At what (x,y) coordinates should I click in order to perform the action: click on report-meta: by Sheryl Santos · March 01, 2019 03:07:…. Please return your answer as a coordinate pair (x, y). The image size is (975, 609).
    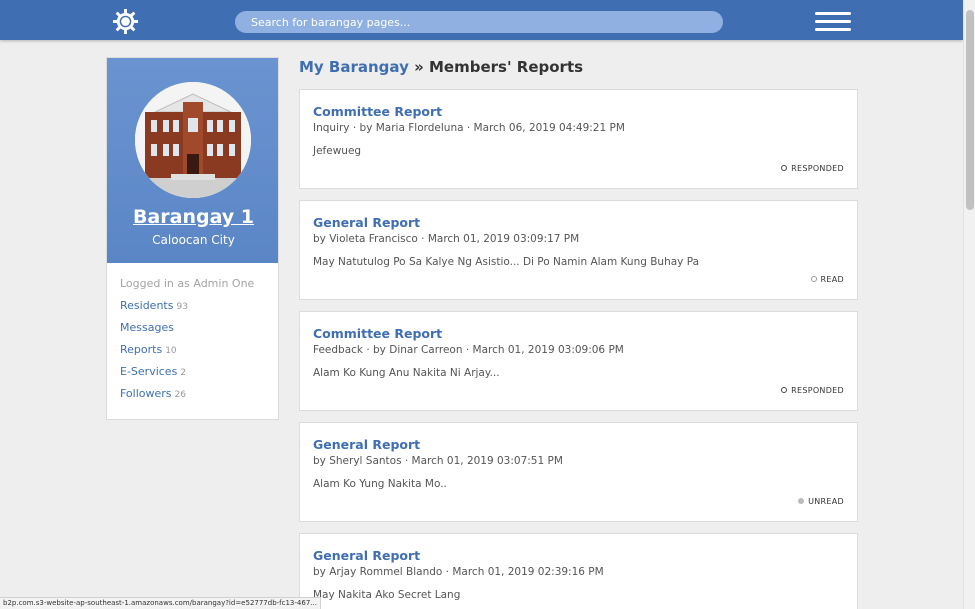
    Looking at the image, I should click on (438, 461).